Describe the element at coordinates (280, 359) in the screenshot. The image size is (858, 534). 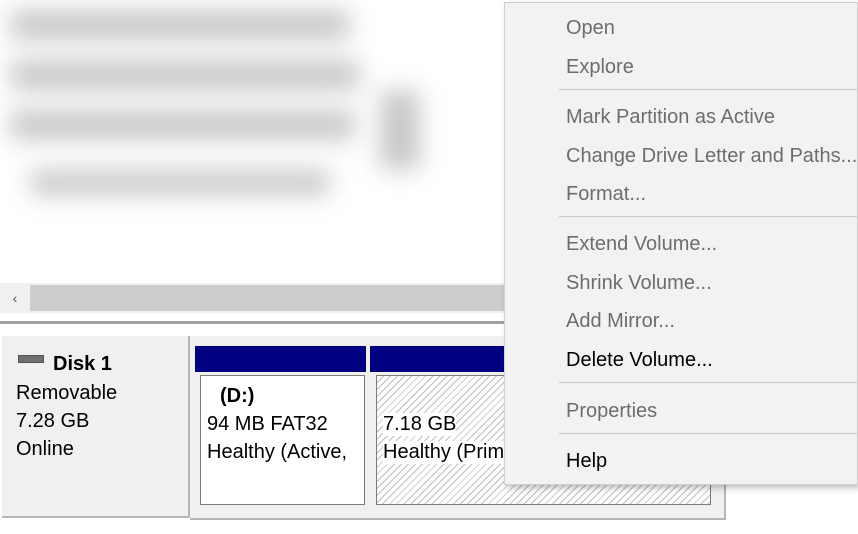
I see `partition-d-header` at that location.